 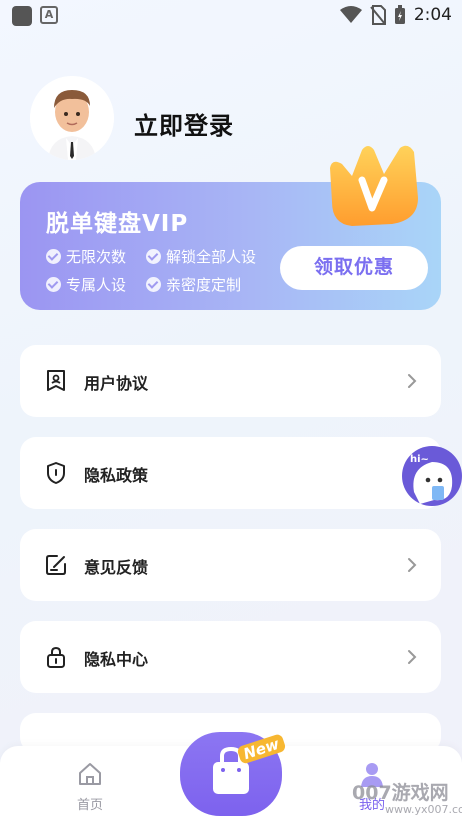 What do you see at coordinates (430, 475) in the screenshot?
I see `floating-assistant-icon: hi~` at bounding box center [430, 475].